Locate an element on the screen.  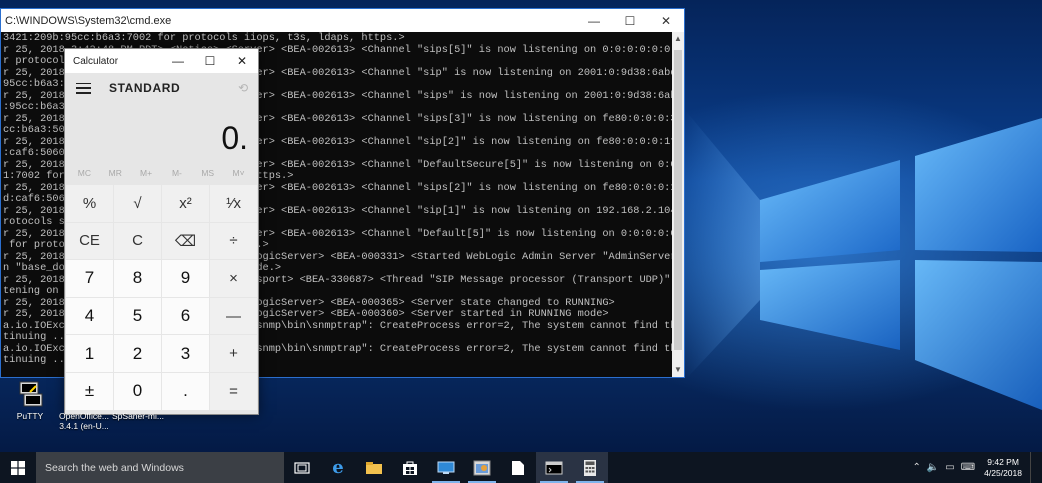
putty-icon is located at coordinates (30, 394).